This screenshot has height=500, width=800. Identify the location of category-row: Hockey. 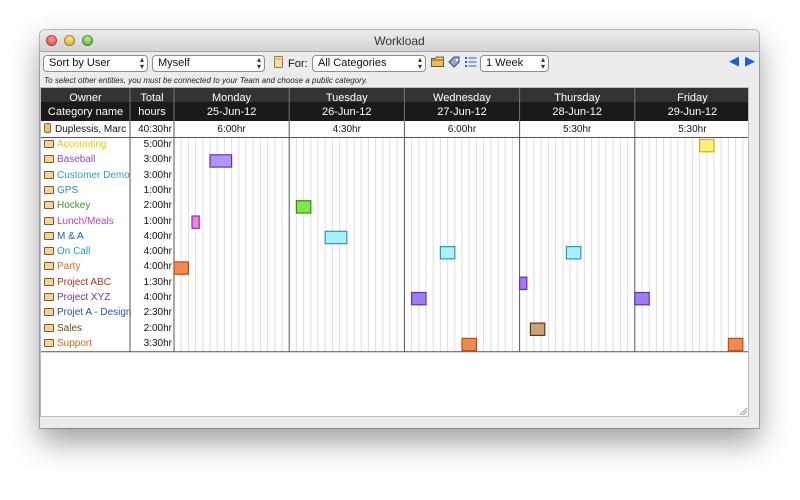
(67, 205).